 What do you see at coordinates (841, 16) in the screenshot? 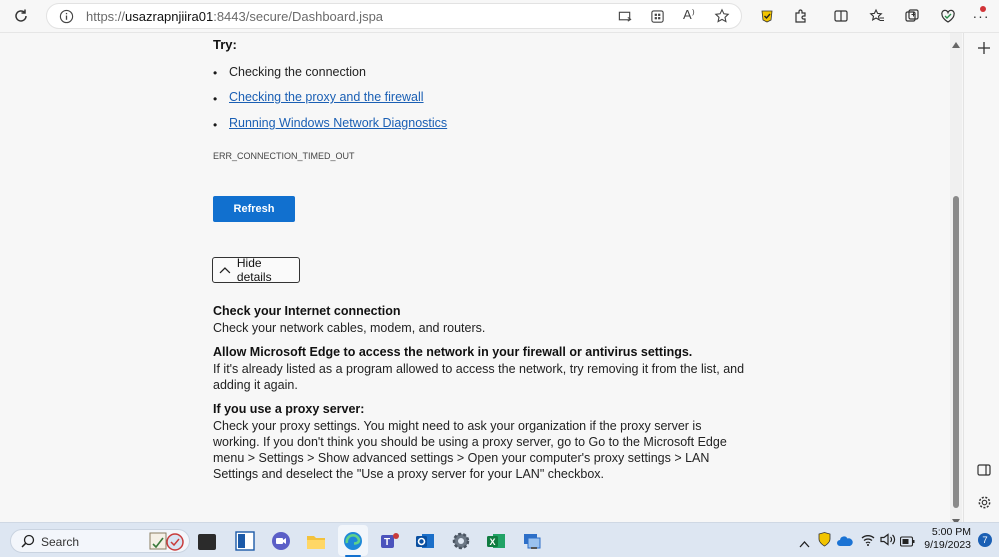
I see `split-screen-icon` at bounding box center [841, 16].